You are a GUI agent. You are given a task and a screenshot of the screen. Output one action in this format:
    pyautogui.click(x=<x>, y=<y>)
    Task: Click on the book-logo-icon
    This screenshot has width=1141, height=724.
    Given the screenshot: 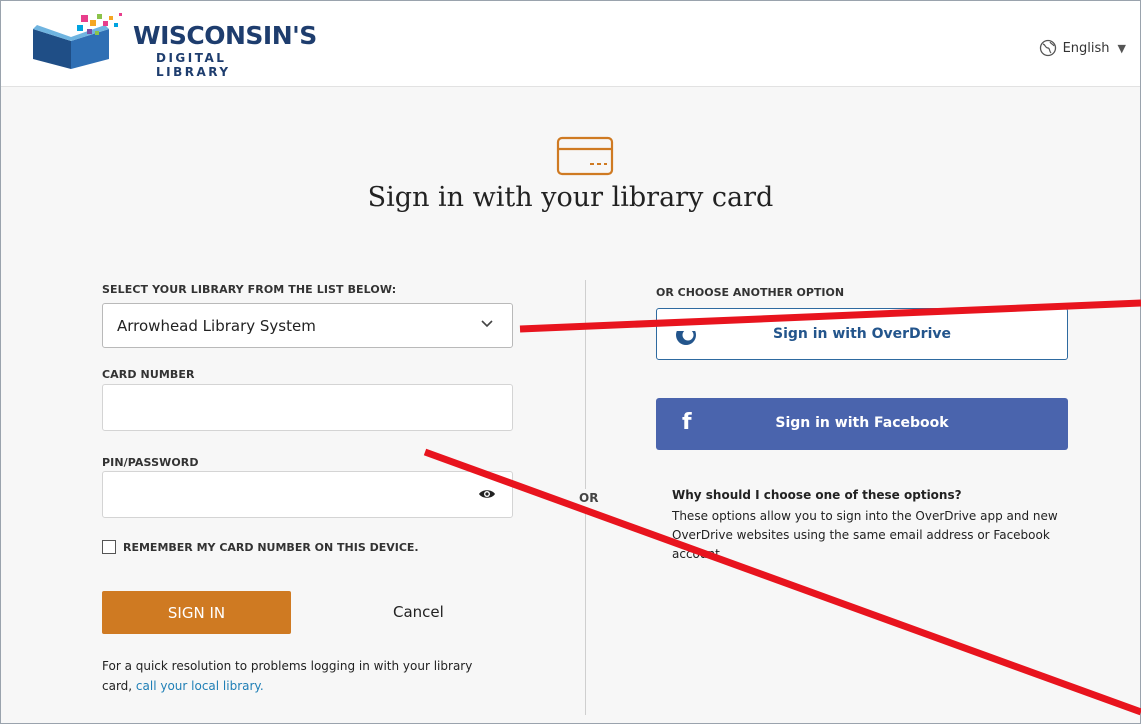 What is the action you would take?
    pyautogui.click(x=77, y=41)
    